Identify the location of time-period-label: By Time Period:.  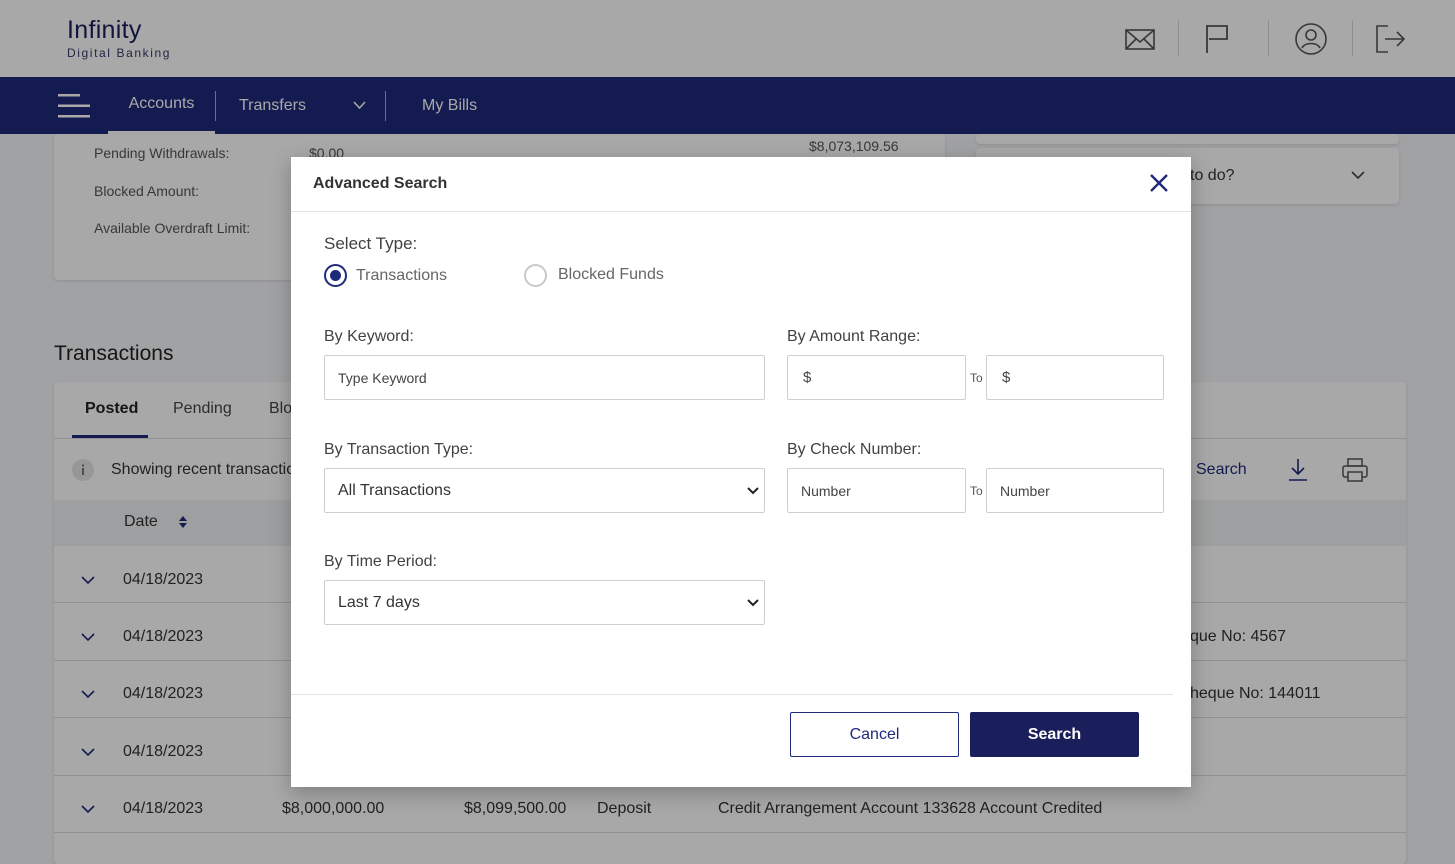
(380, 561).